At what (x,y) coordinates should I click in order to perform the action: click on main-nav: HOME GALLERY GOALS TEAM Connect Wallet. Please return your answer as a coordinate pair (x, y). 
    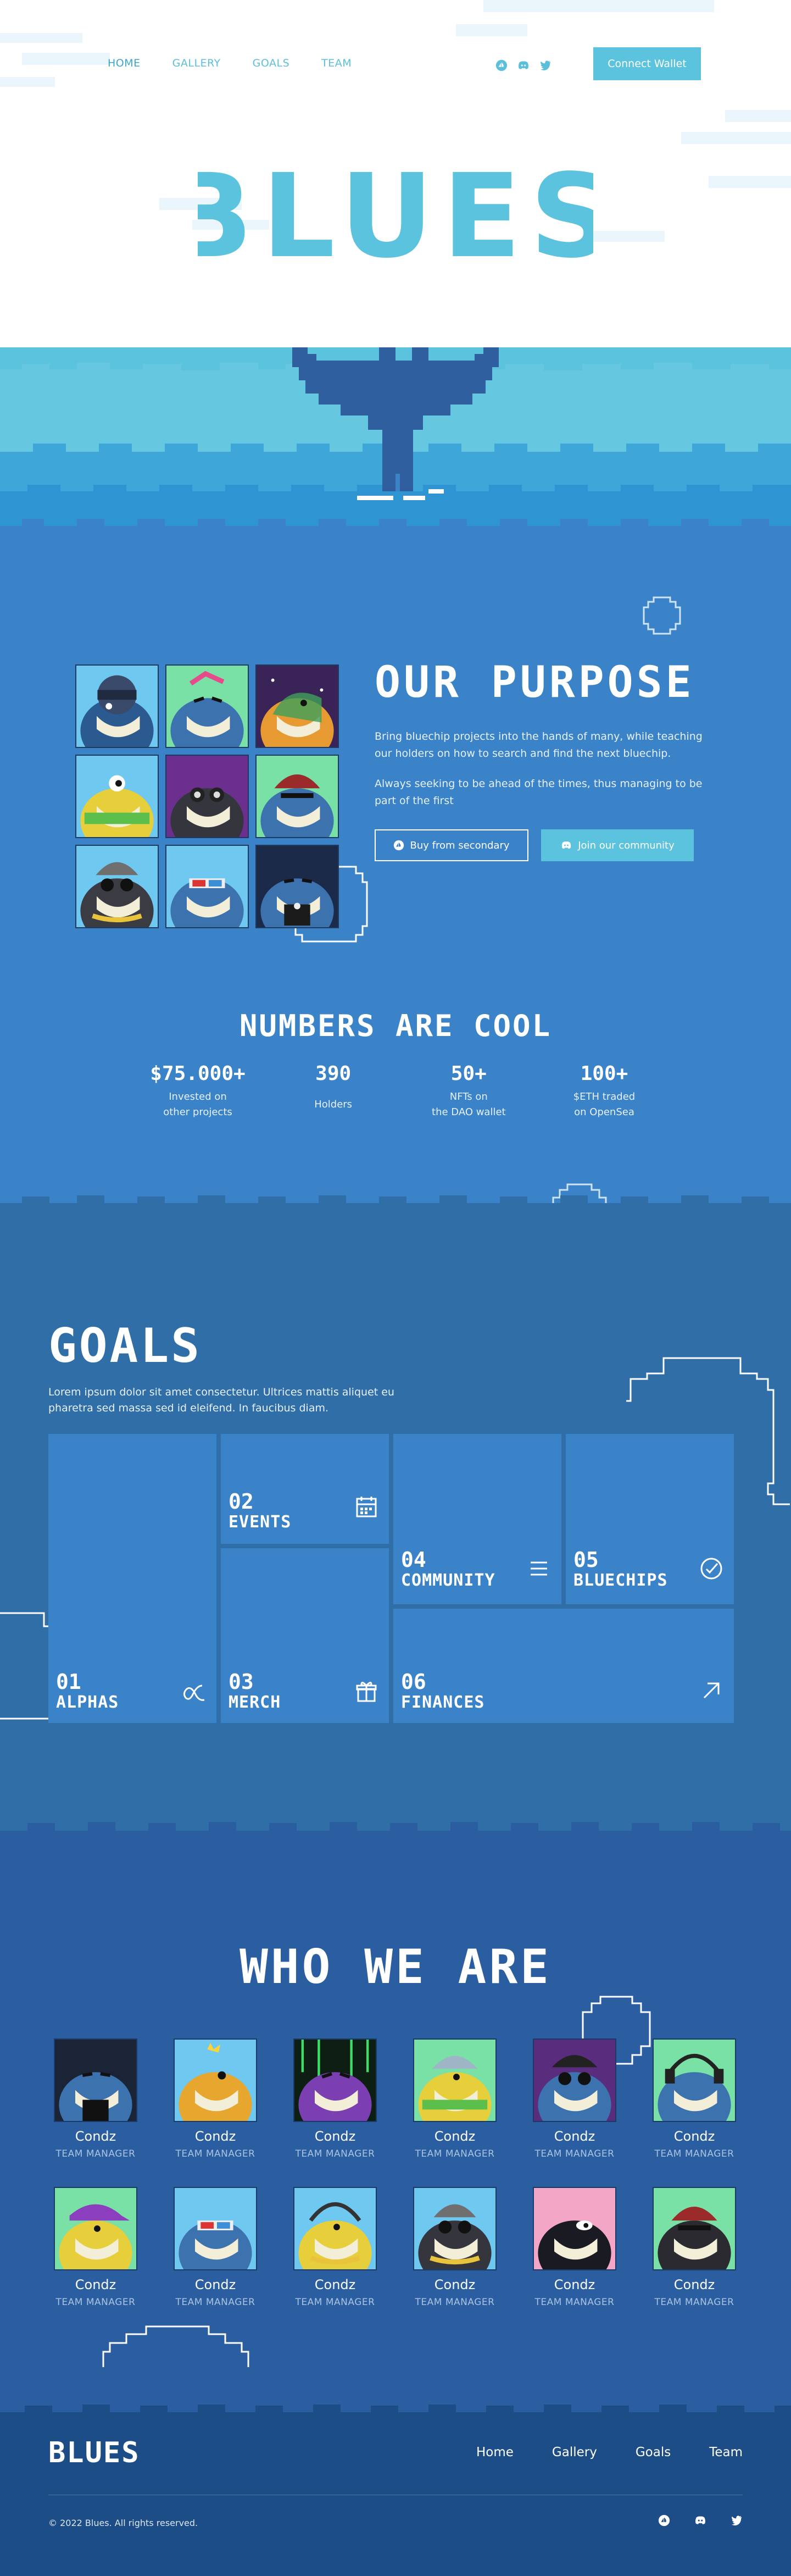
    Looking at the image, I should click on (396, 63).